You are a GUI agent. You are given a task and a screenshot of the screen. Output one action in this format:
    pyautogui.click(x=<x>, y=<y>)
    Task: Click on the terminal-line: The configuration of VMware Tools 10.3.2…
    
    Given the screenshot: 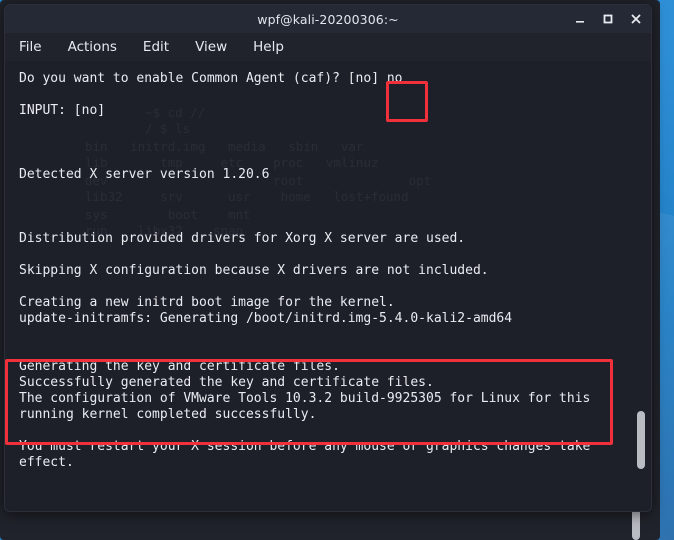 What is the action you would take?
    pyautogui.click(x=305, y=398)
    